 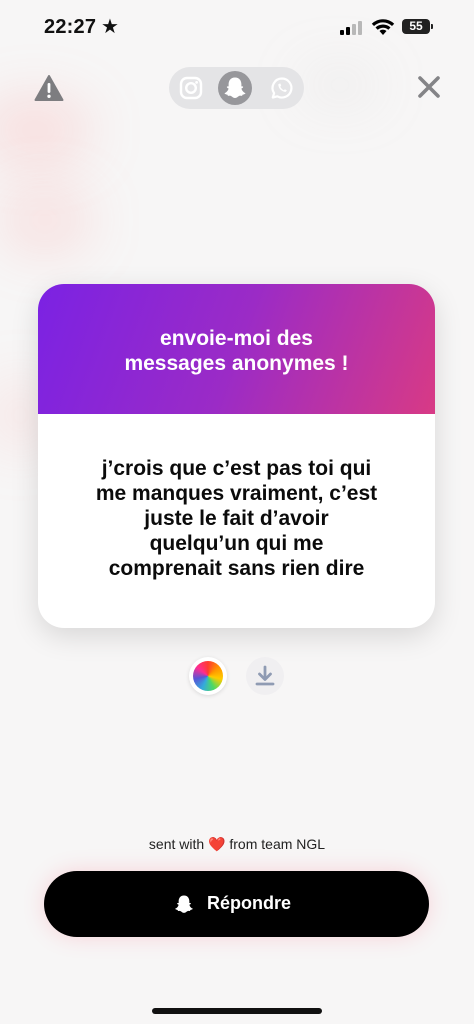 What do you see at coordinates (249, 903) in the screenshot?
I see `reply-button-label: Répondre` at bounding box center [249, 903].